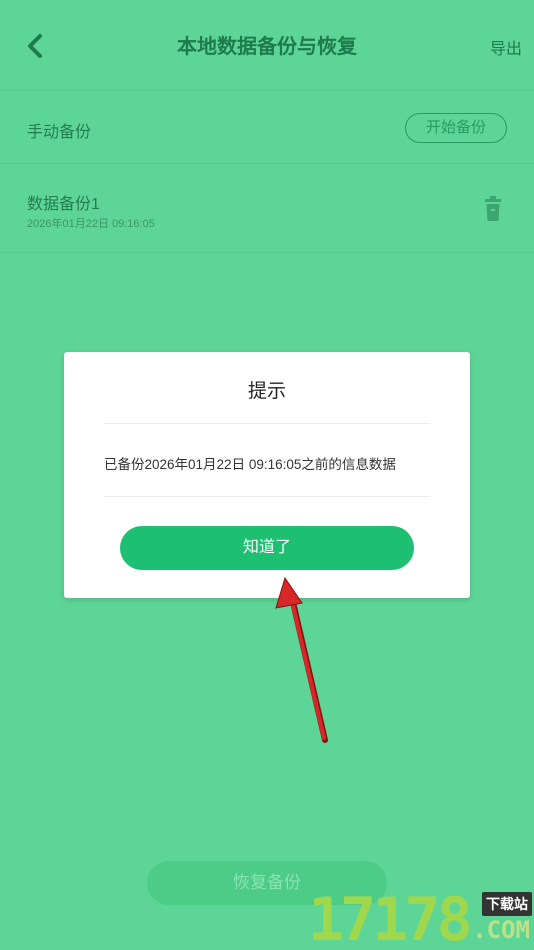 The height and width of the screenshot is (950, 534). What do you see at coordinates (266, 391) in the screenshot?
I see `dialog-title: 提示` at bounding box center [266, 391].